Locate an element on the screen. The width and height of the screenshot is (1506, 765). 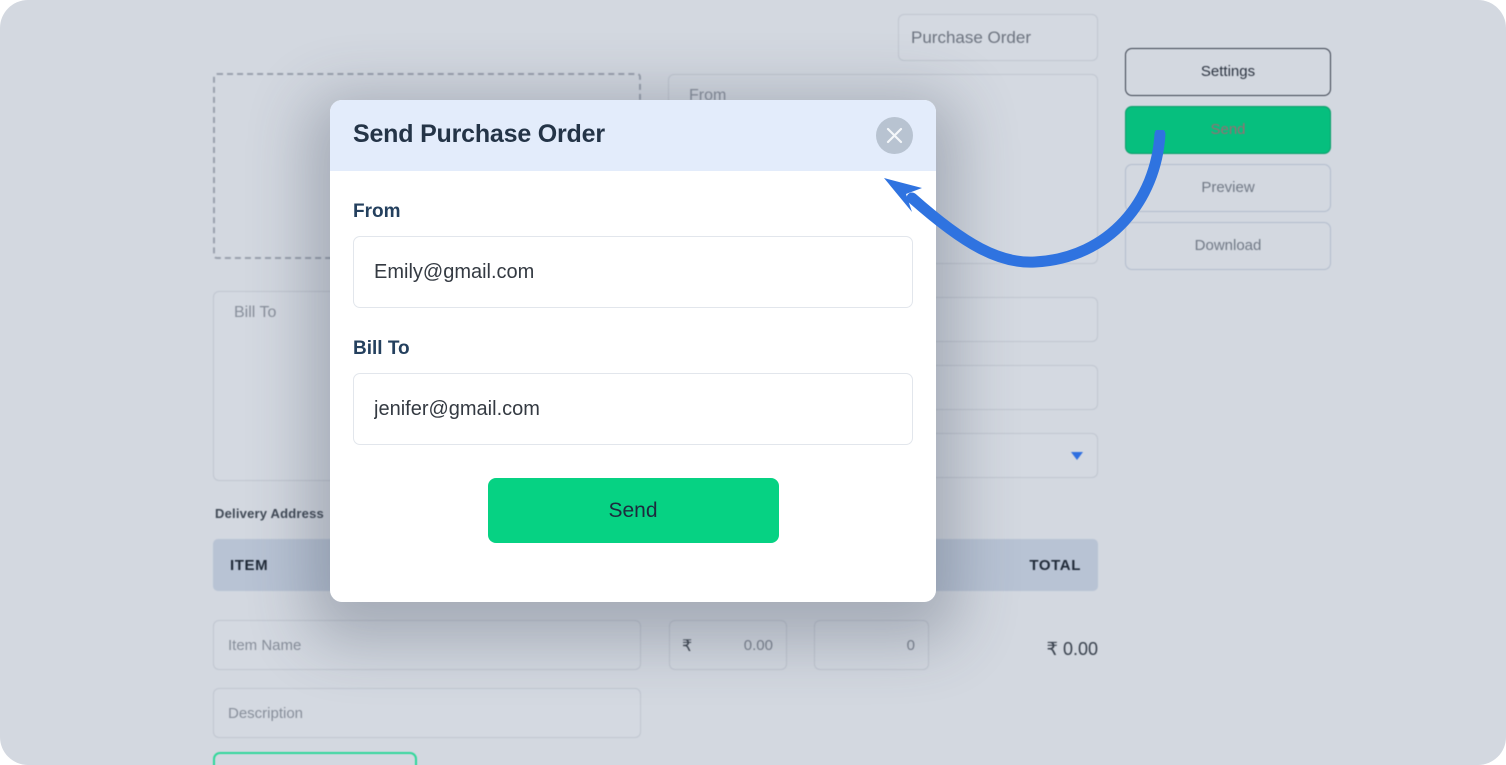
column-header-total: TOTAL is located at coordinates (1055, 565).